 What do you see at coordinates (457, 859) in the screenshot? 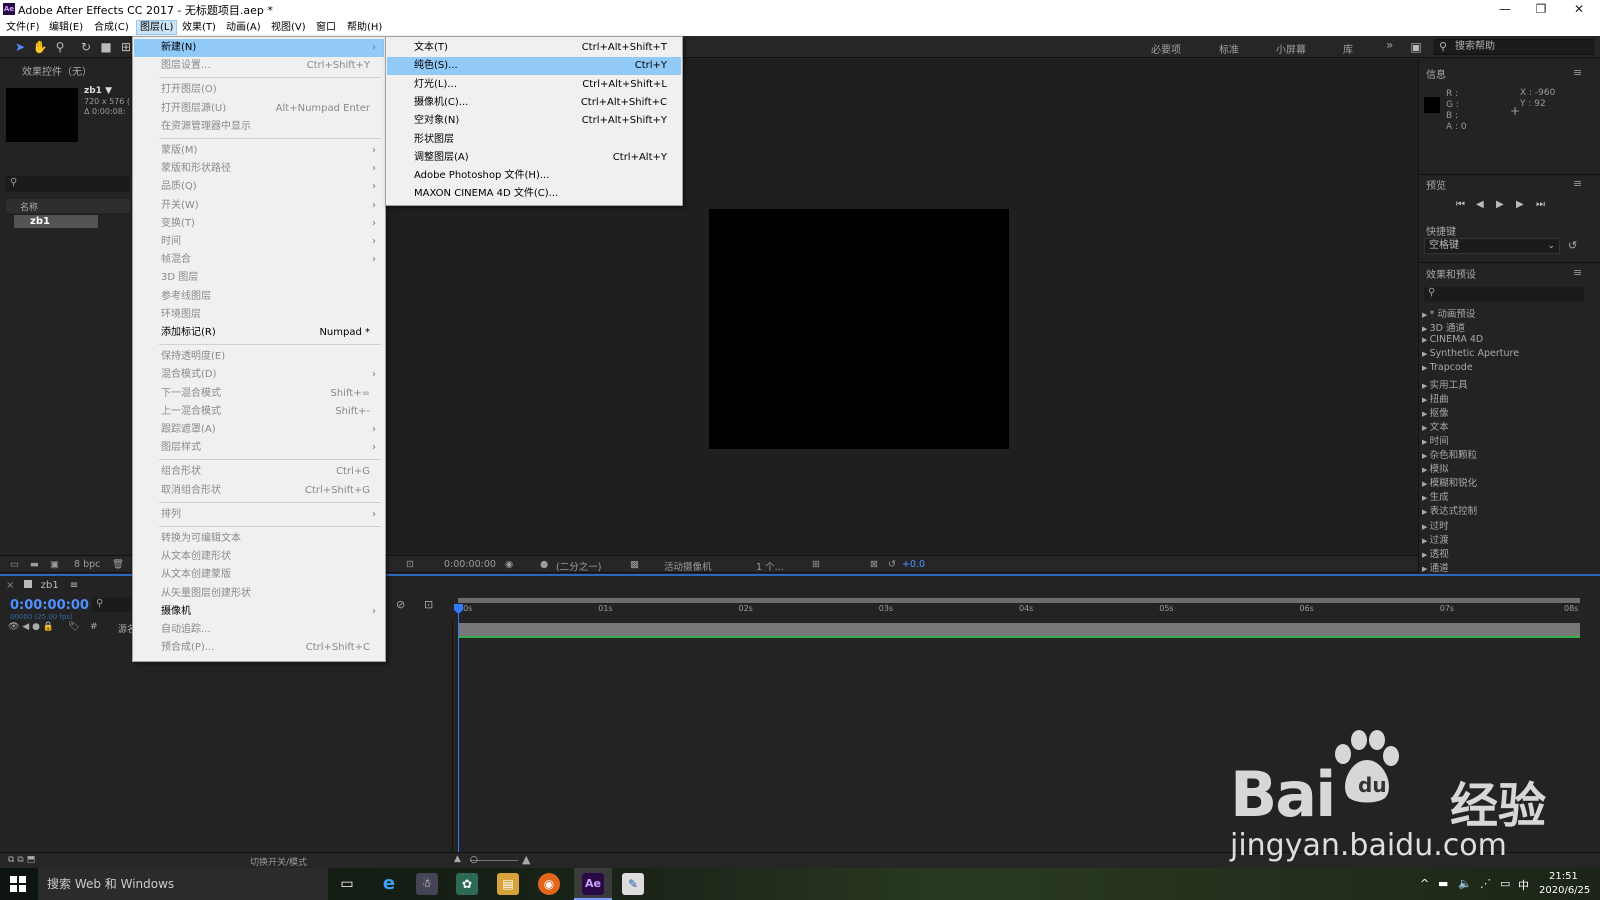
I see `zoom-out-icon: ▲` at bounding box center [457, 859].